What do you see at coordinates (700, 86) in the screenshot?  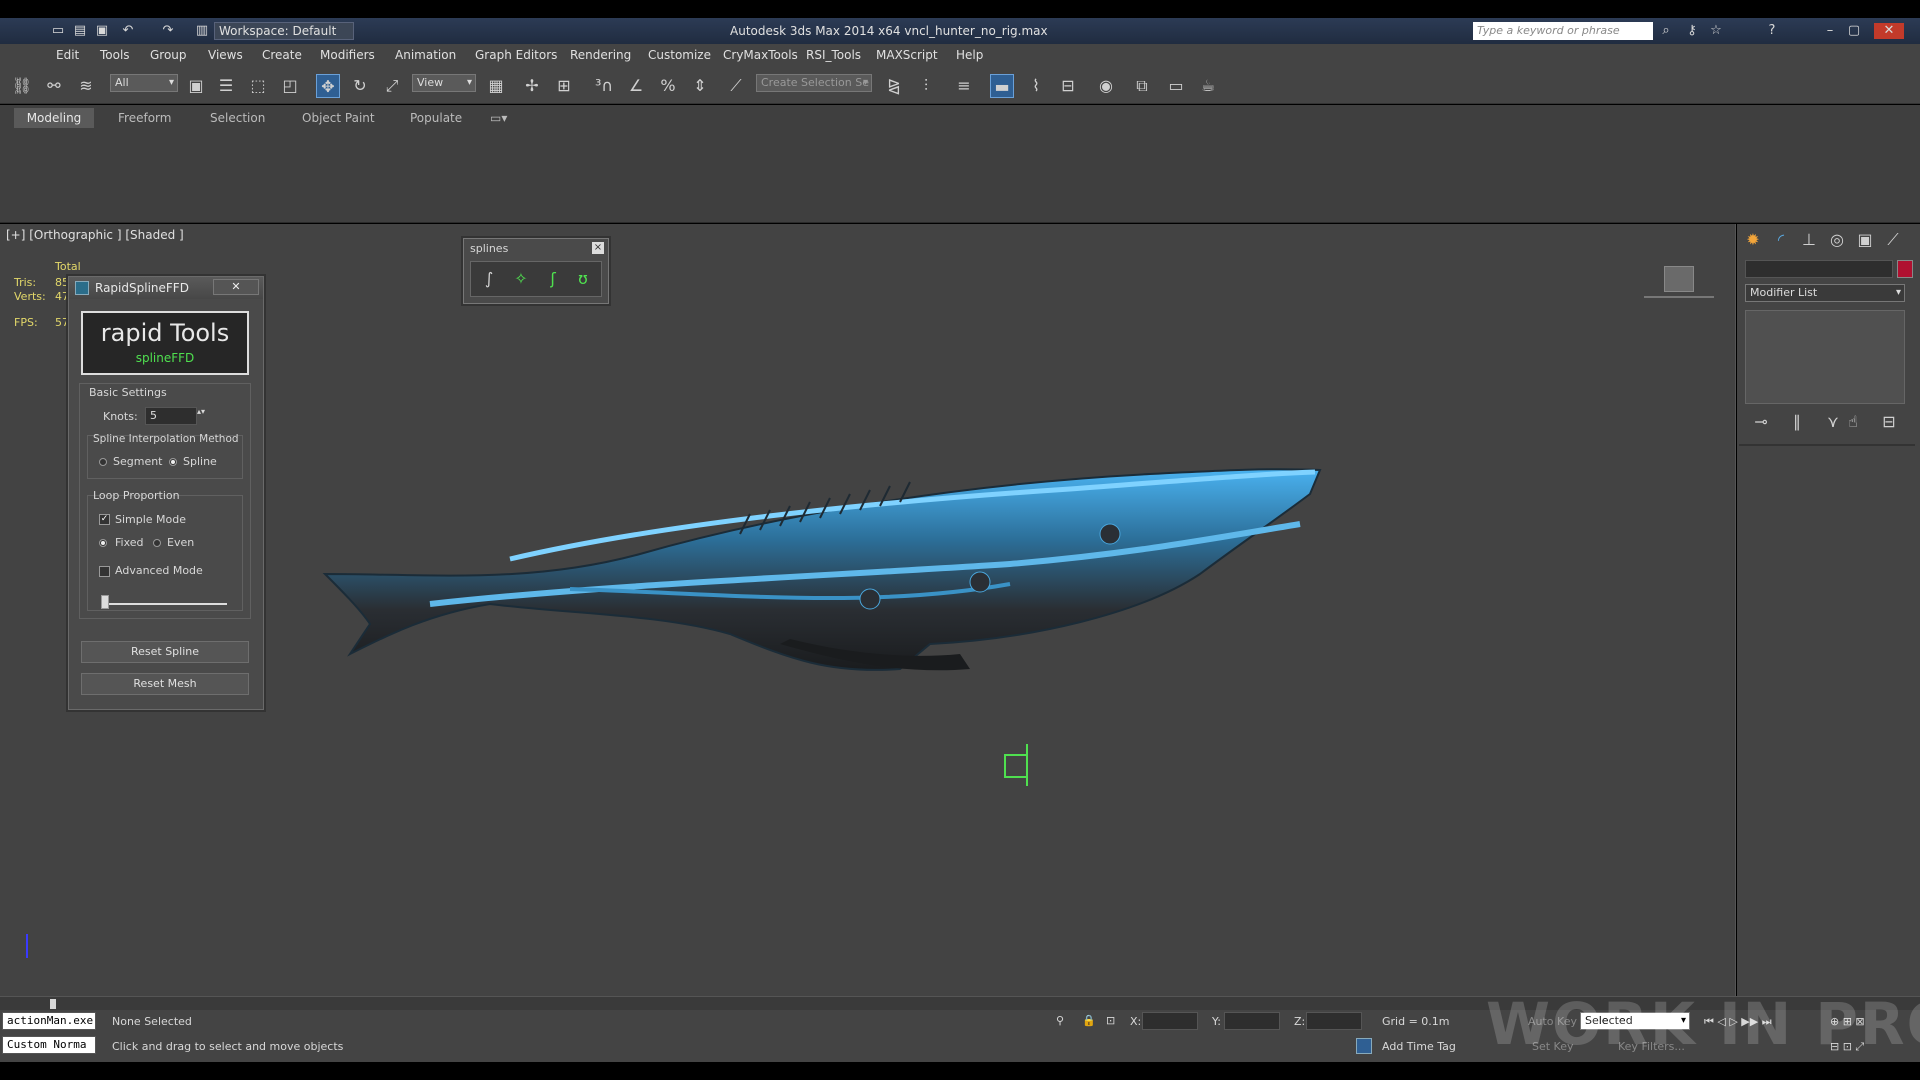 I see `spinner-snap-icon: ⇕` at bounding box center [700, 86].